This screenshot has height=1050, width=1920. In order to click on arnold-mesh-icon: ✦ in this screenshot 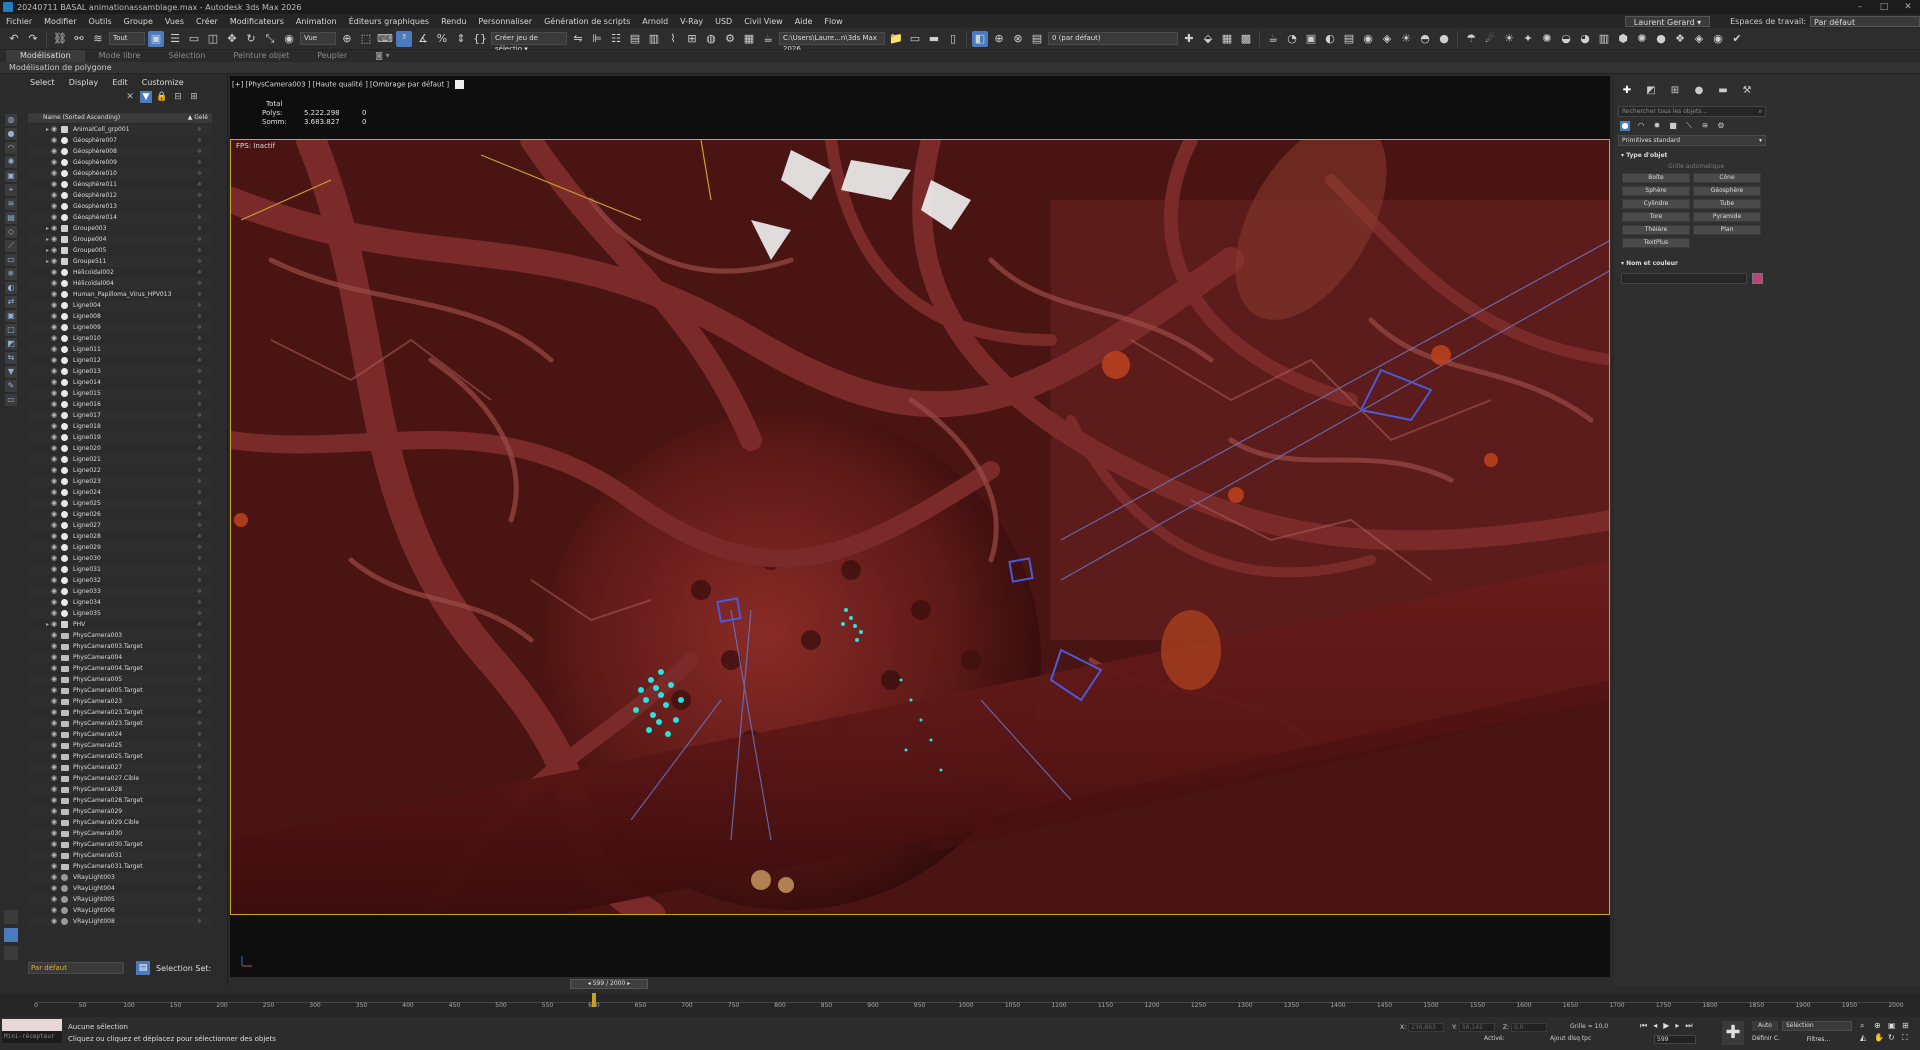, I will do `click(1528, 39)`.